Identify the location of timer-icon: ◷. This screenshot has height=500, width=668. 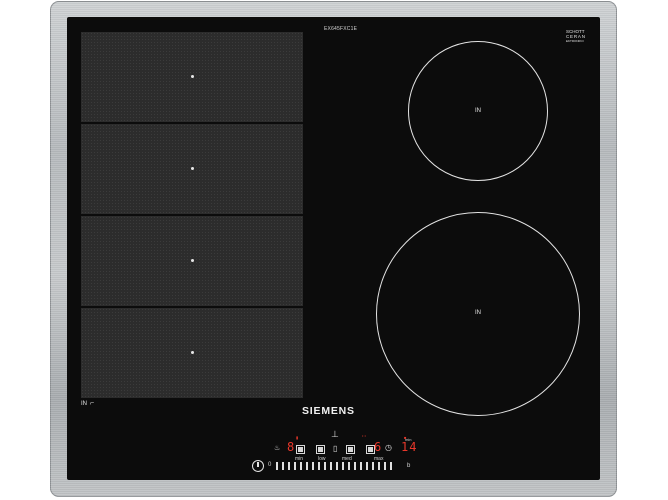
(388, 448).